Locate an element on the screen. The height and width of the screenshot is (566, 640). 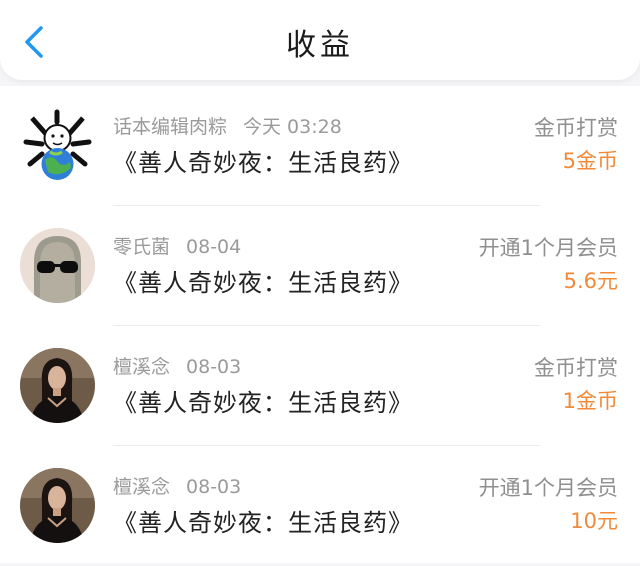
user-name: 话本编辑肉粽 is located at coordinates (170, 127).